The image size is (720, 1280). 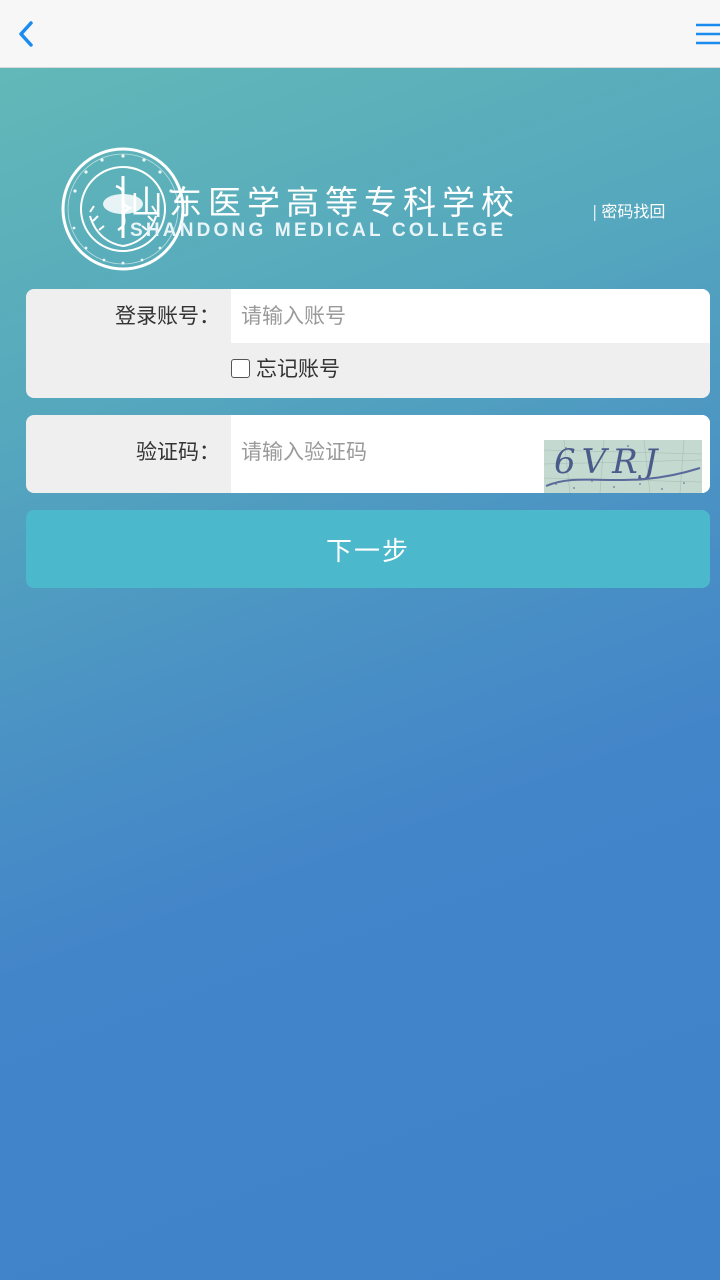 I want to click on forgot-account-label: 忘记账号, so click(x=298, y=369).